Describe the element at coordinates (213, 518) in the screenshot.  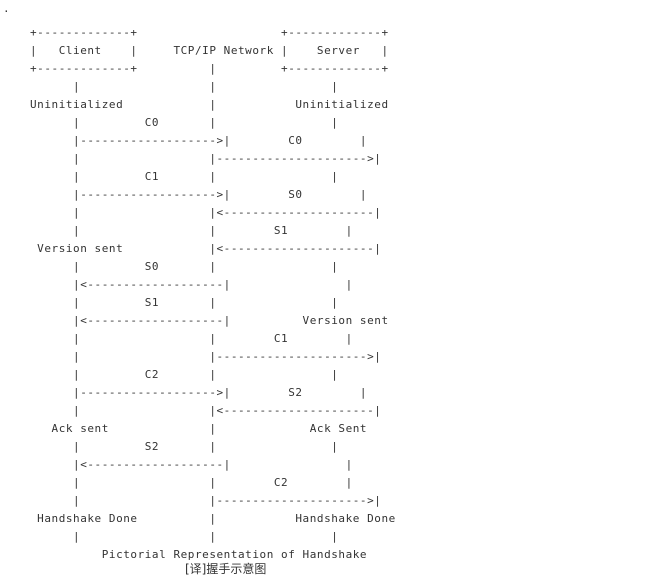
I see `diagram-line: Handshake Done | Handshake Done` at that location.